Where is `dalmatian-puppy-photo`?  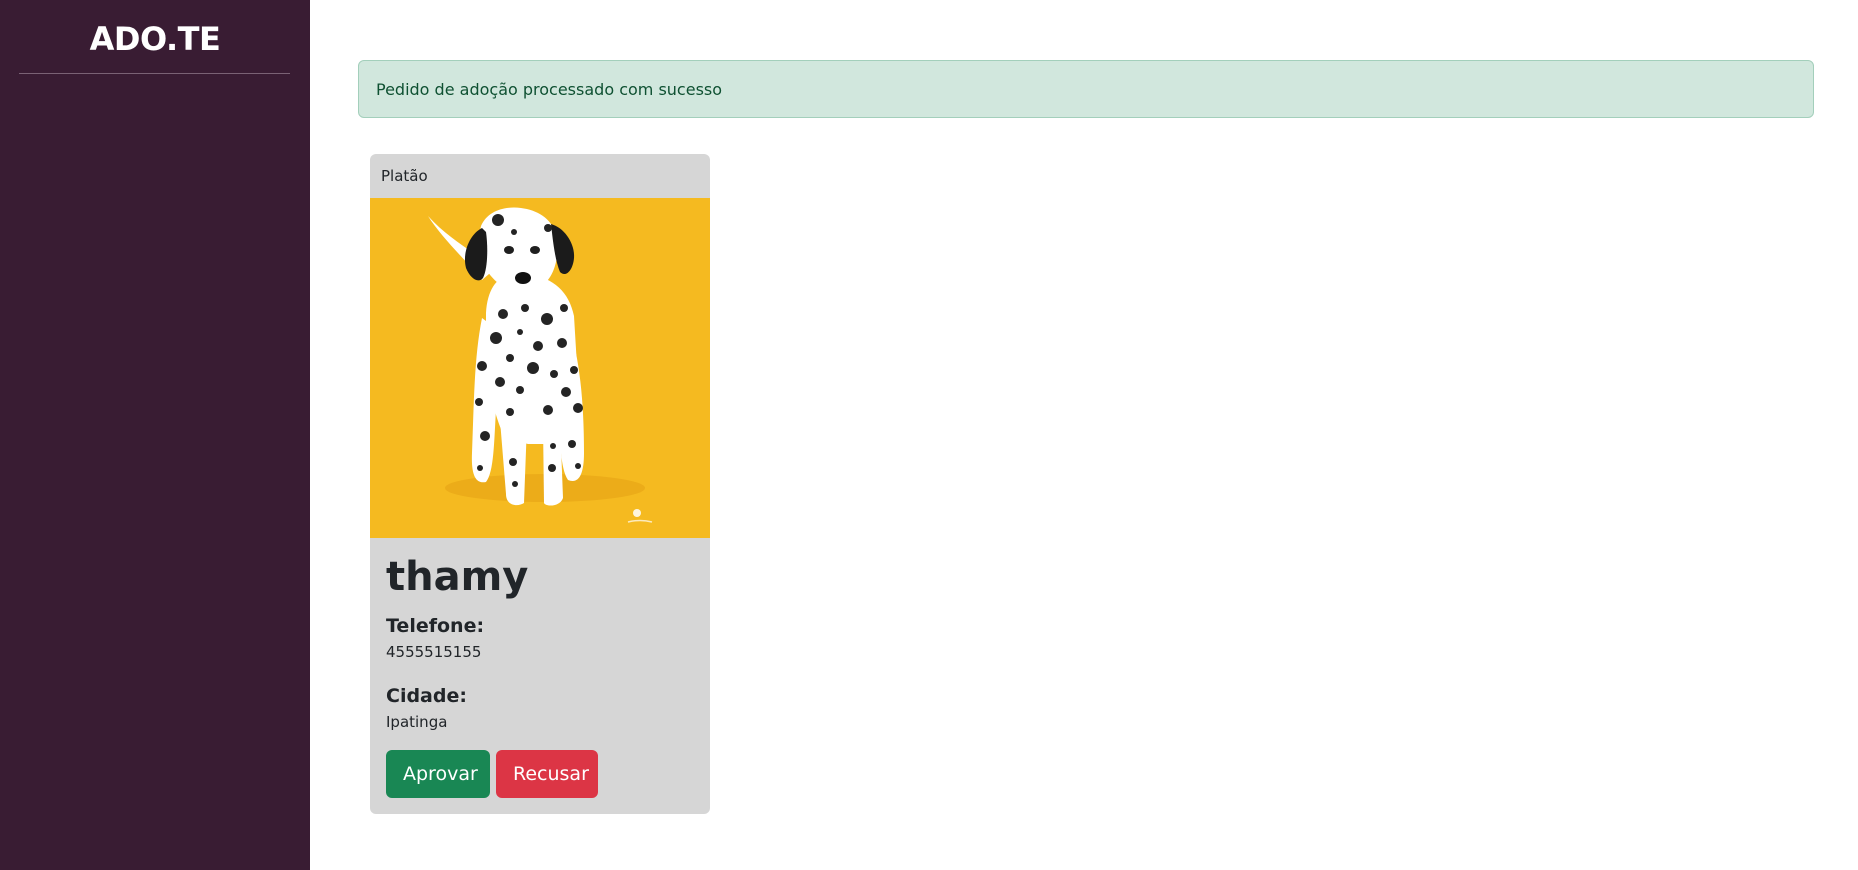 dalmatian-puppy-photo is located at coordinates (540, 368).